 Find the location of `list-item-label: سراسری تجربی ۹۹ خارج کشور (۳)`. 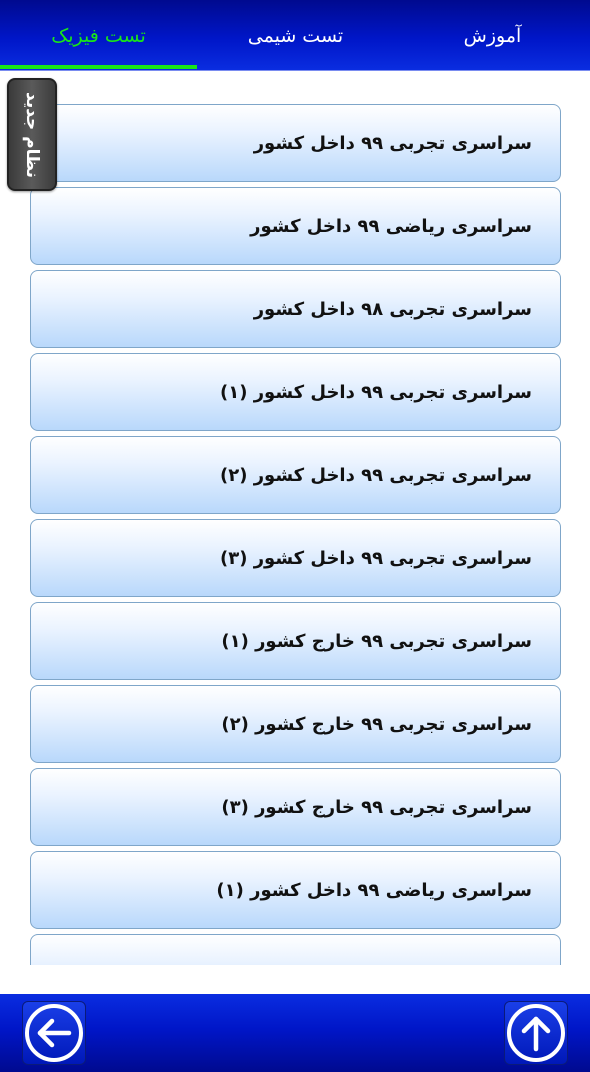

list-item-label: سراسری تجربی ۹۹ خارج کشور (۳) is located at coordinates (376, 807).